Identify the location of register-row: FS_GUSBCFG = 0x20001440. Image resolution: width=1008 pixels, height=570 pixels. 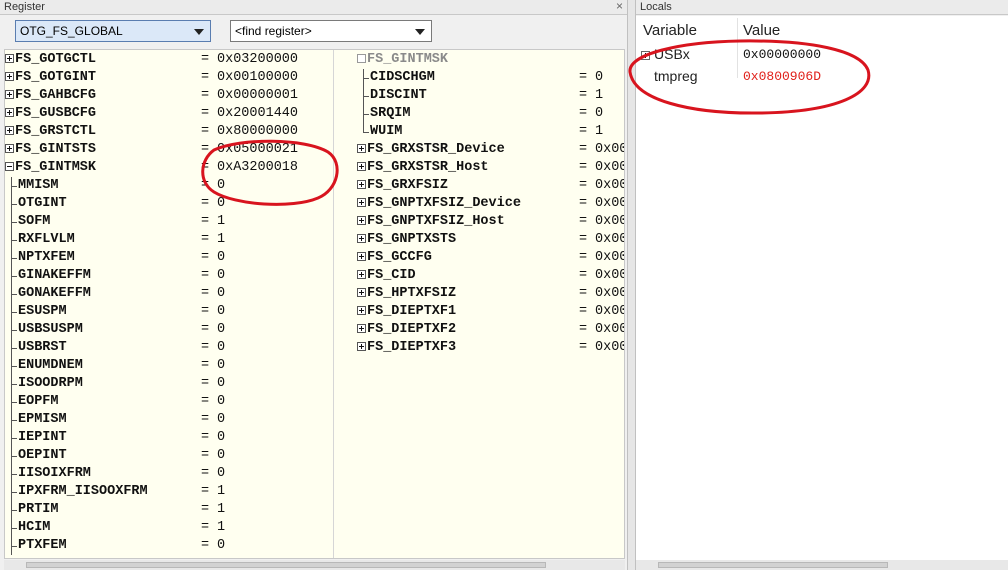
(151, 114).